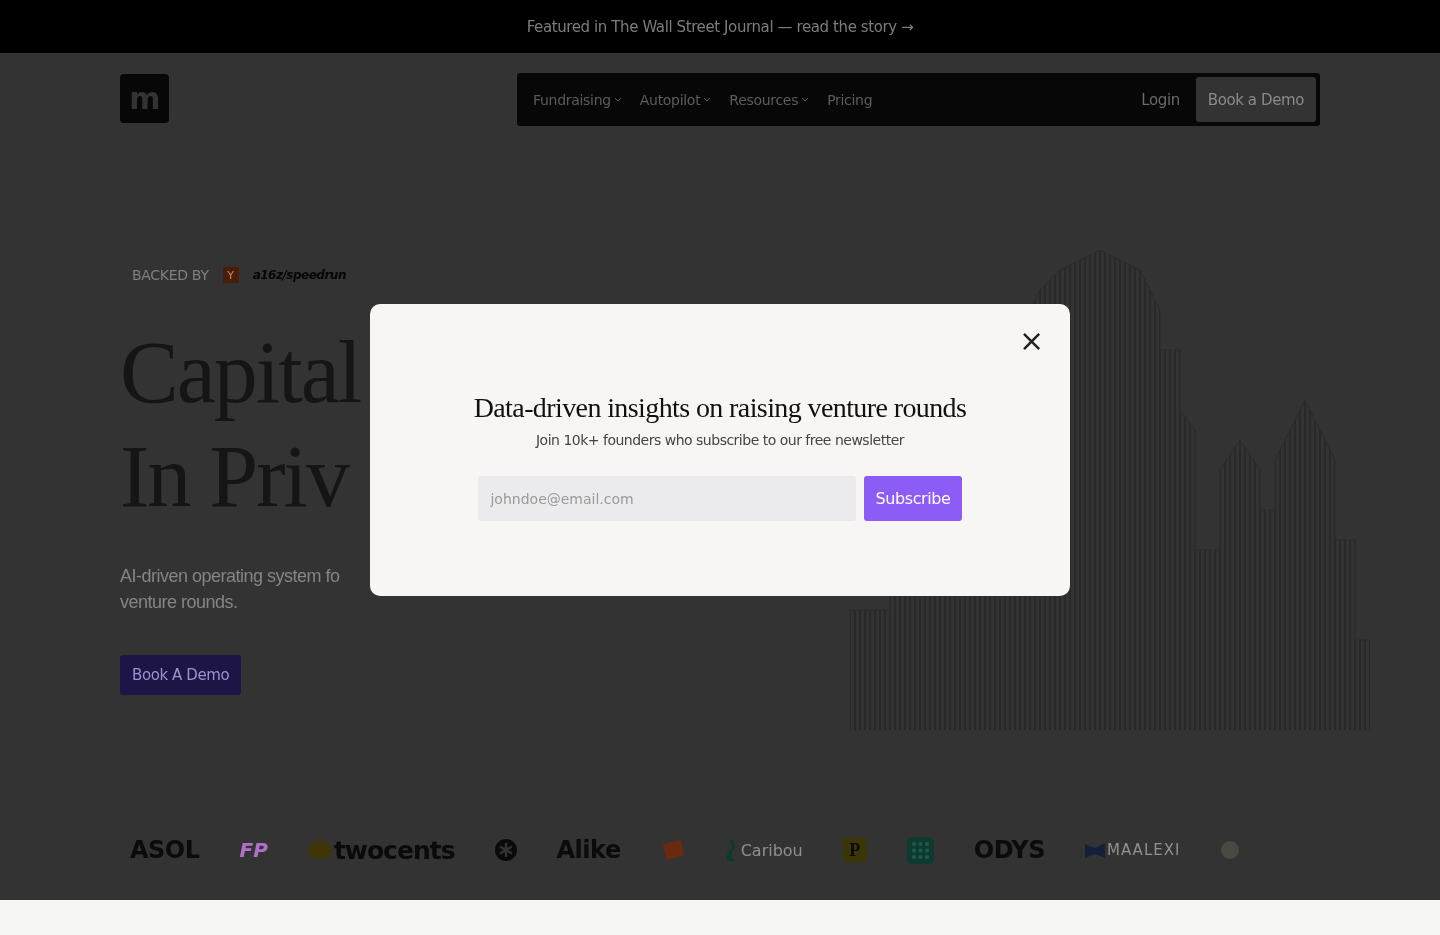  What do you see at coordinates (672, 850) in the screenshot?
I see `box-logo-icon` at bounding box center [672, 850].